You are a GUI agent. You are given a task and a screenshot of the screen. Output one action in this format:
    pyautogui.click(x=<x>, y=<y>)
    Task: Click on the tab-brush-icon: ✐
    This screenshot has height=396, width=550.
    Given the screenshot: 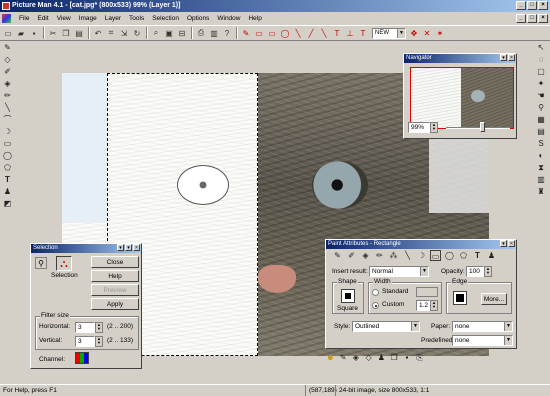 What is the action you would take?
    pyautogui.click(x=351, y=255)
    